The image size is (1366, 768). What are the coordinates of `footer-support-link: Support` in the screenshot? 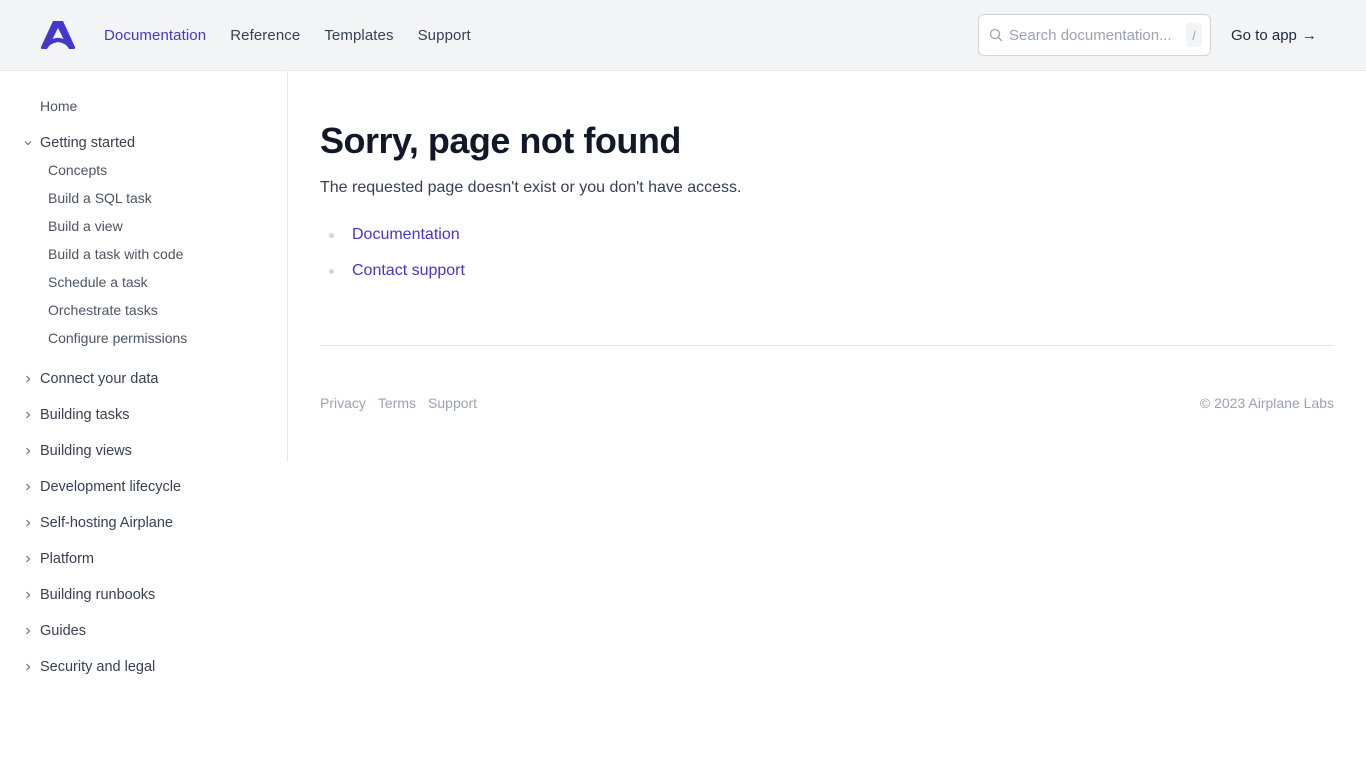 It's located at (452, 403).